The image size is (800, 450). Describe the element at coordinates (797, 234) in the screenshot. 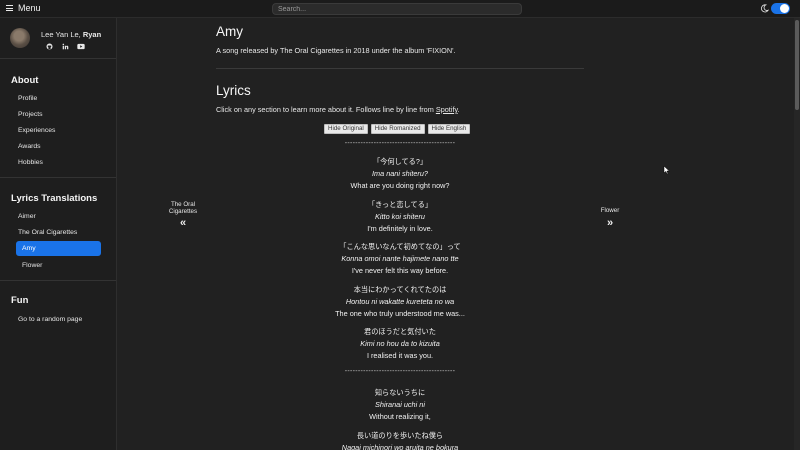

I see `scrollbar` at that location.